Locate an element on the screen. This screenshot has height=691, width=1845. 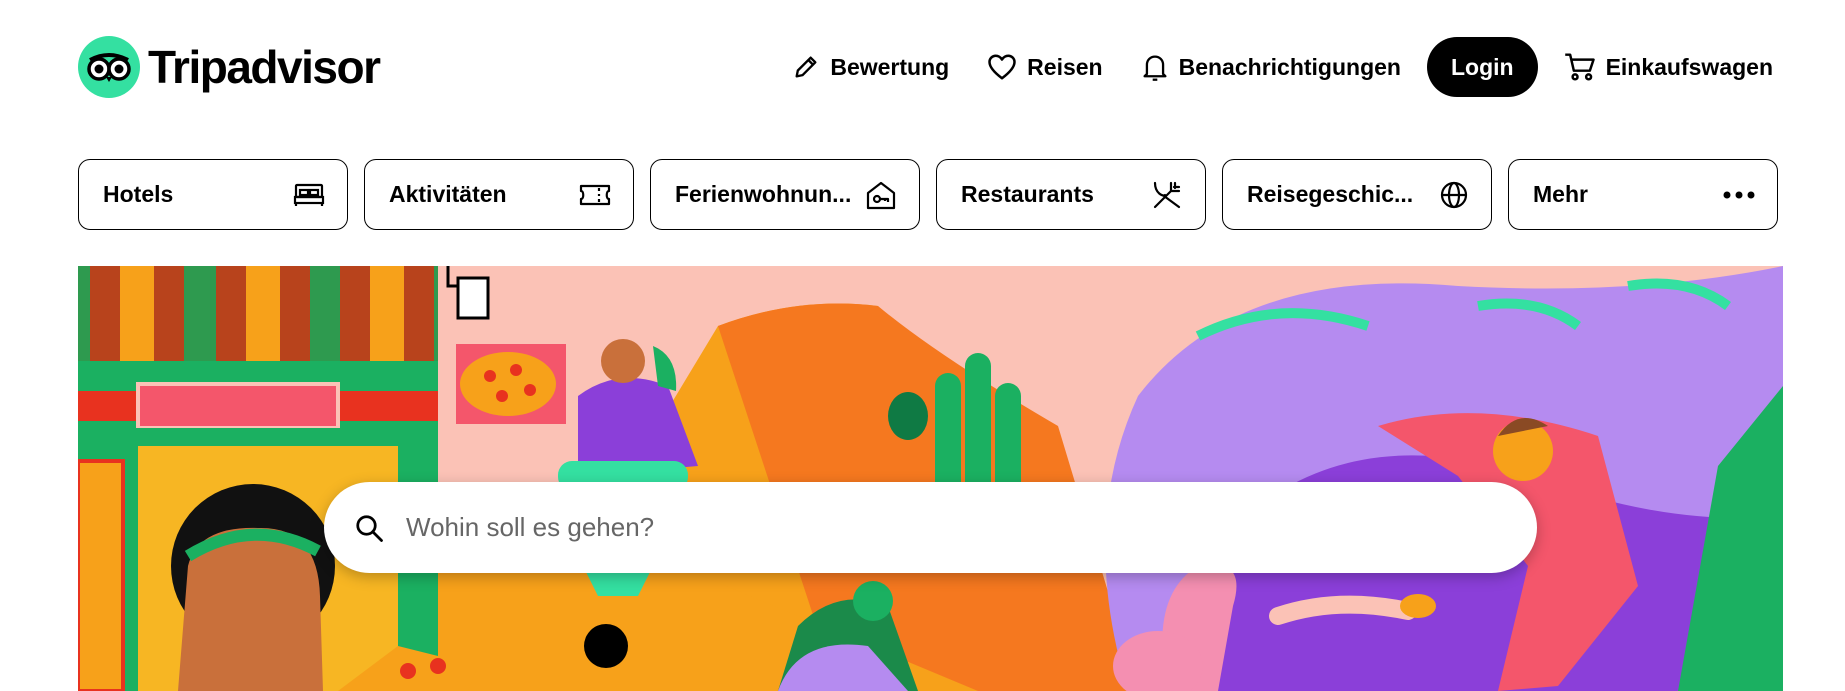
notifications-link: Benachrichtigungen is located at coordinates (1271, 67).